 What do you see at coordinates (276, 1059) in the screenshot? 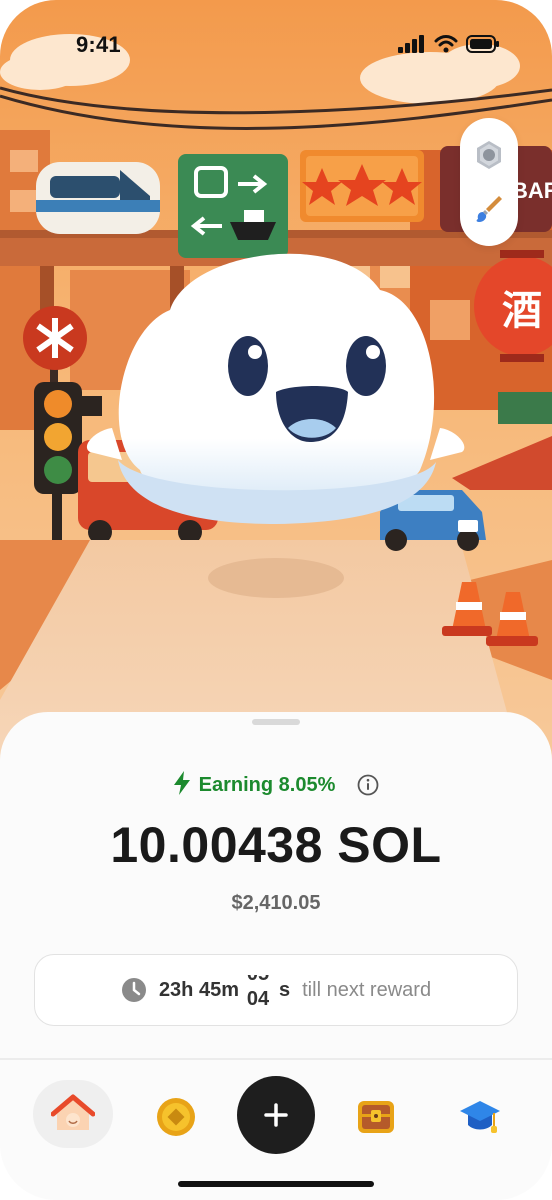
I see `tab-bar-divider` at bounding box center [276, 1059].